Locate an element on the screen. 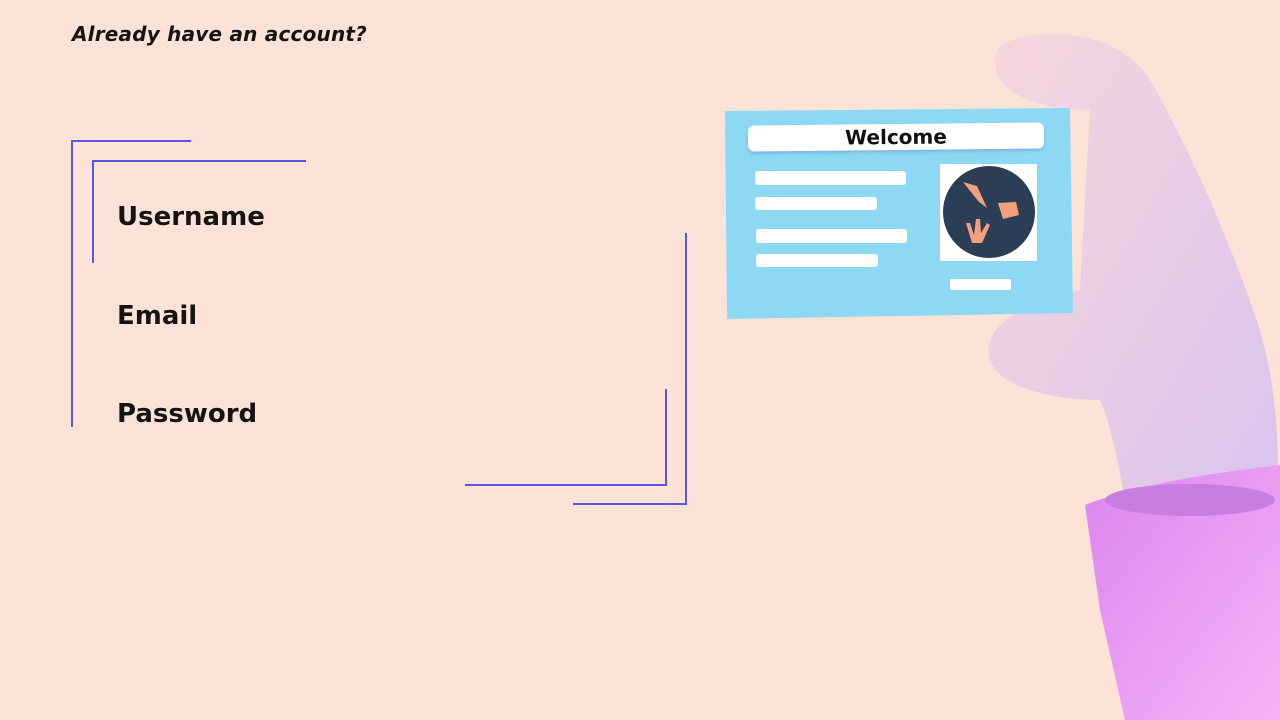 The width and height of the screenshot is (1280, 720). avatar is located at coordinates (989, 212).